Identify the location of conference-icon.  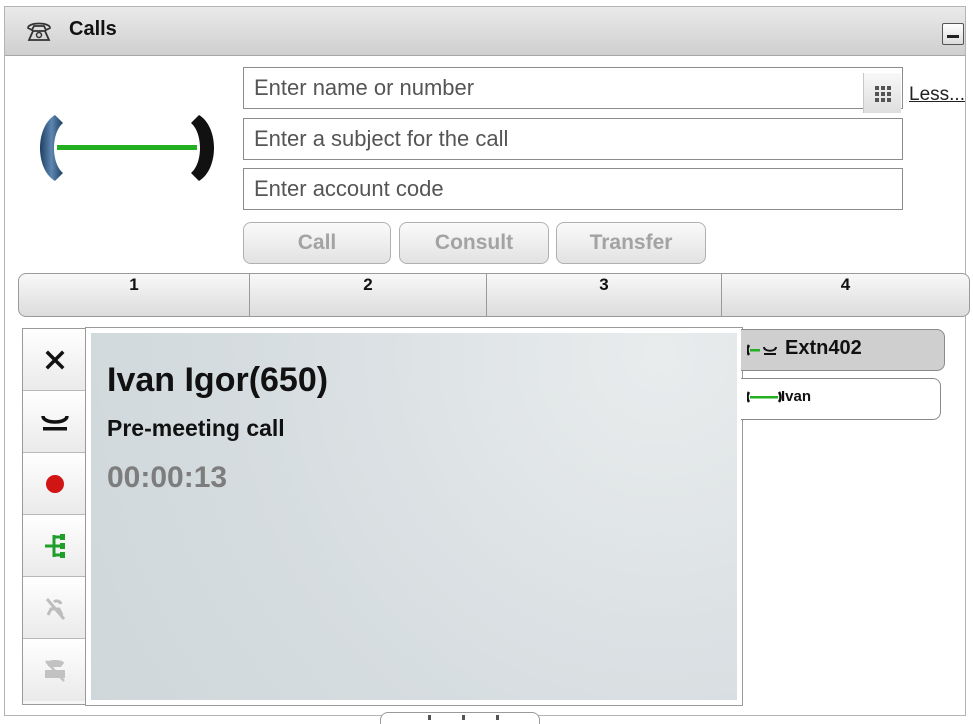
(55, 545).